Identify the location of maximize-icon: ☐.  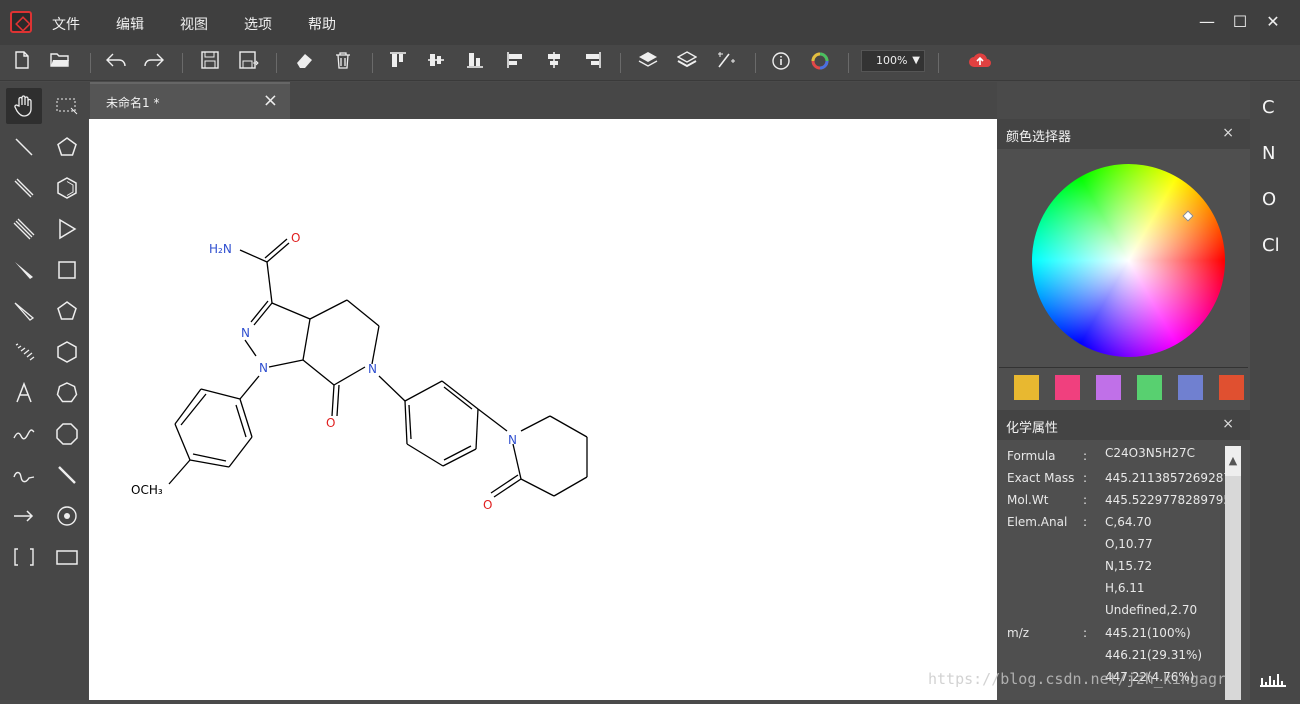
(1240, 21).